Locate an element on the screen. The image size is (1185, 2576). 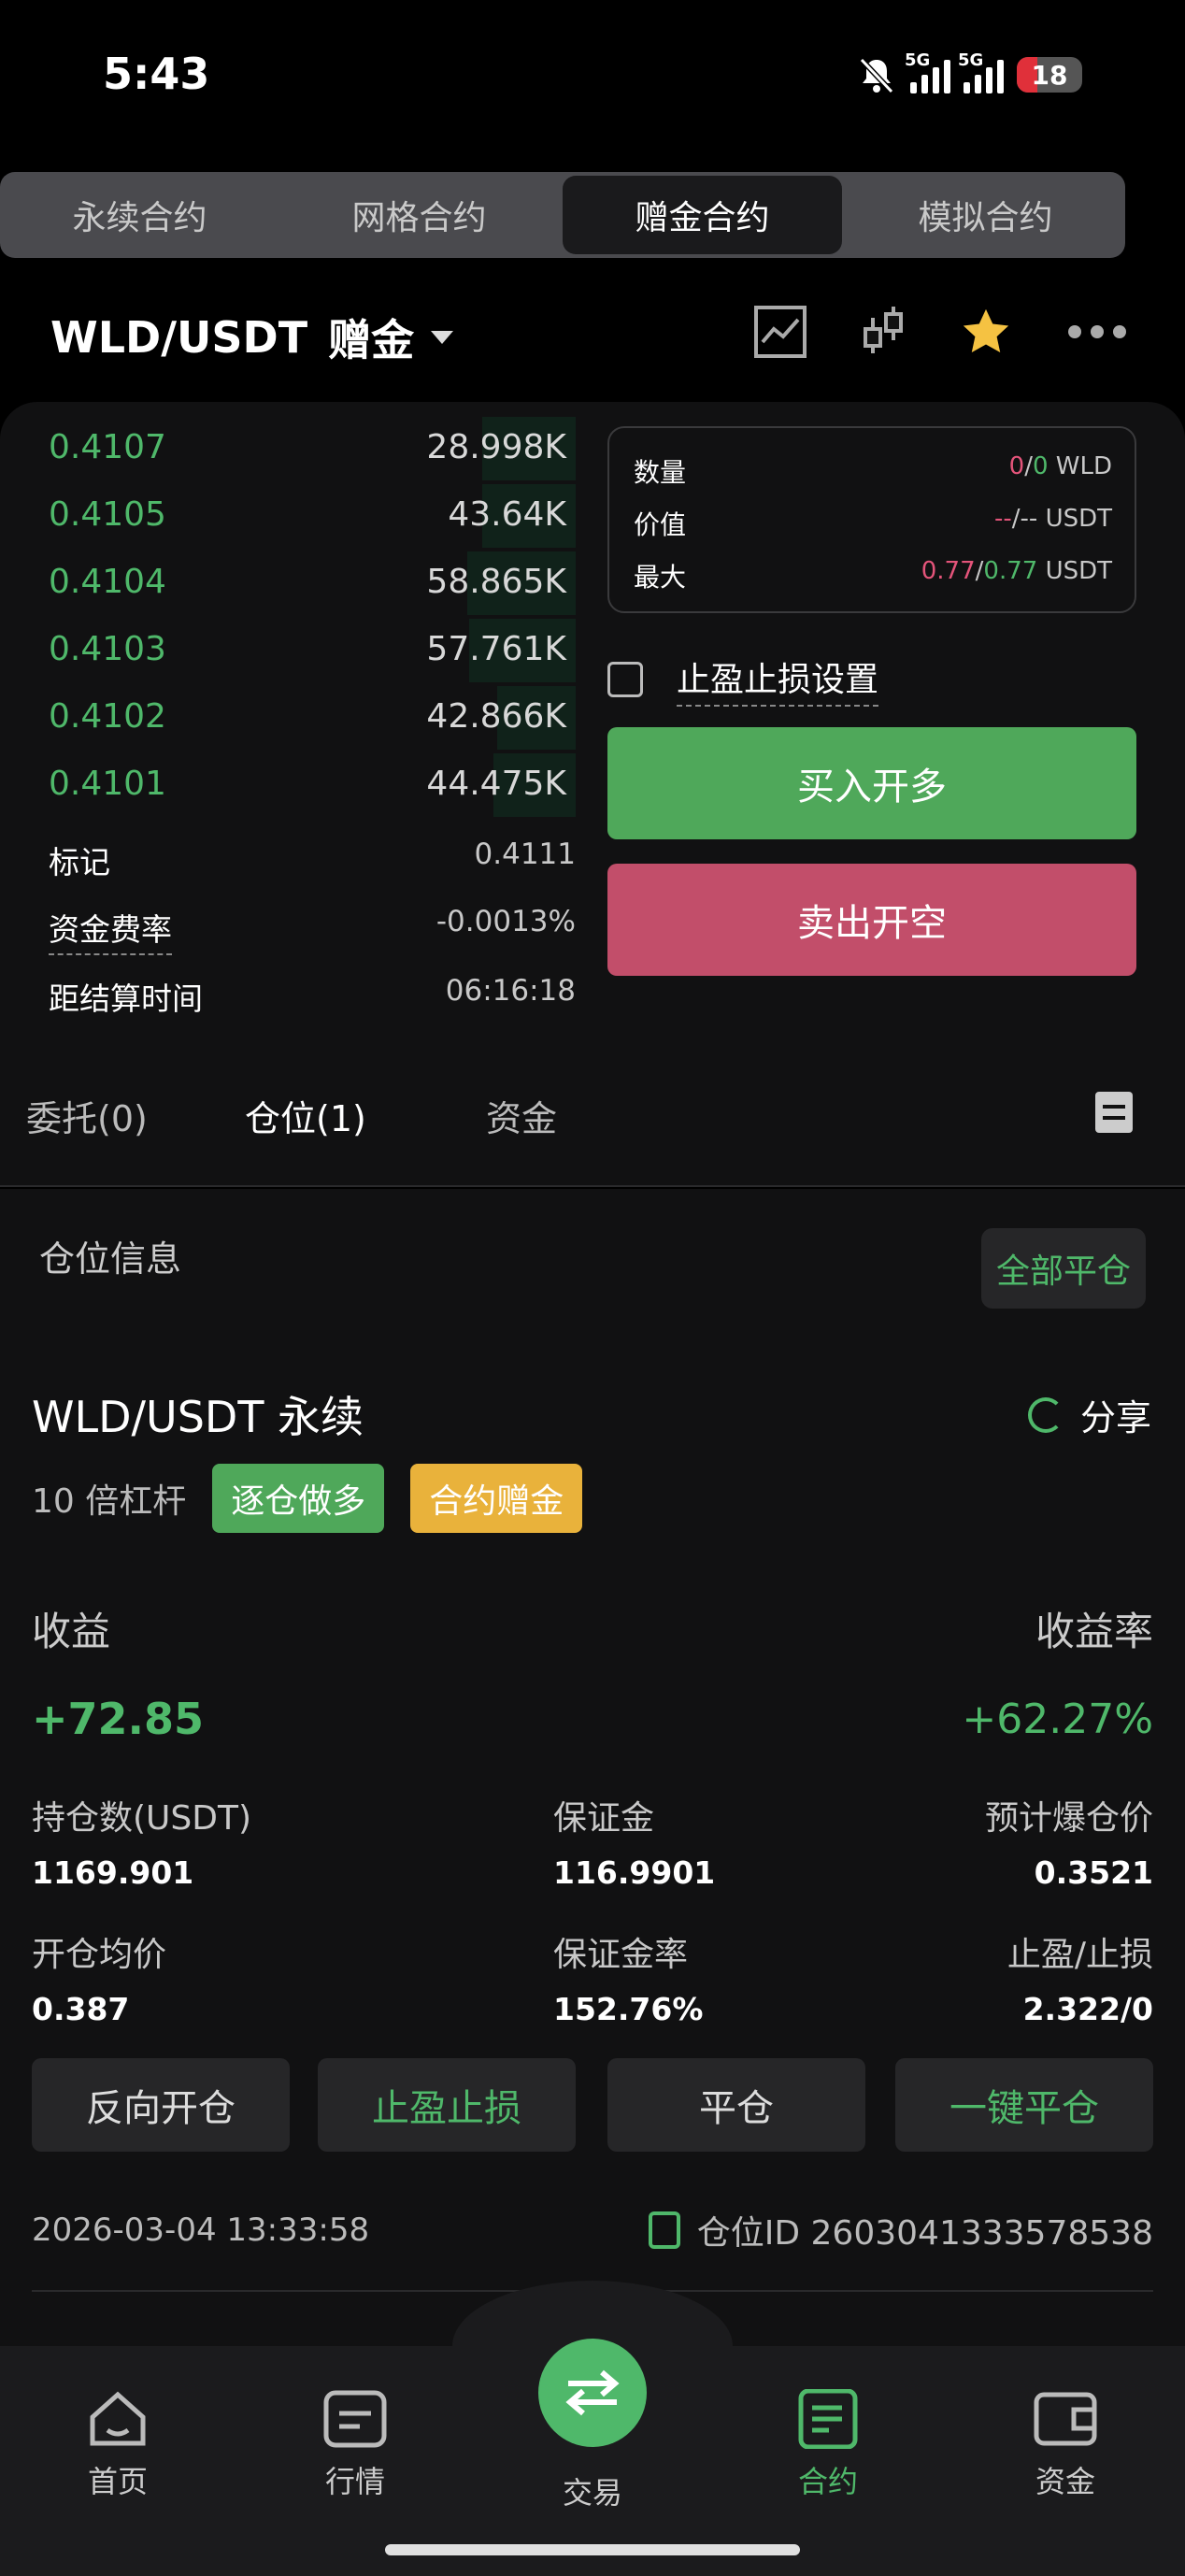
close-position-button: 平仓 is located at coordinates (736, 2105).